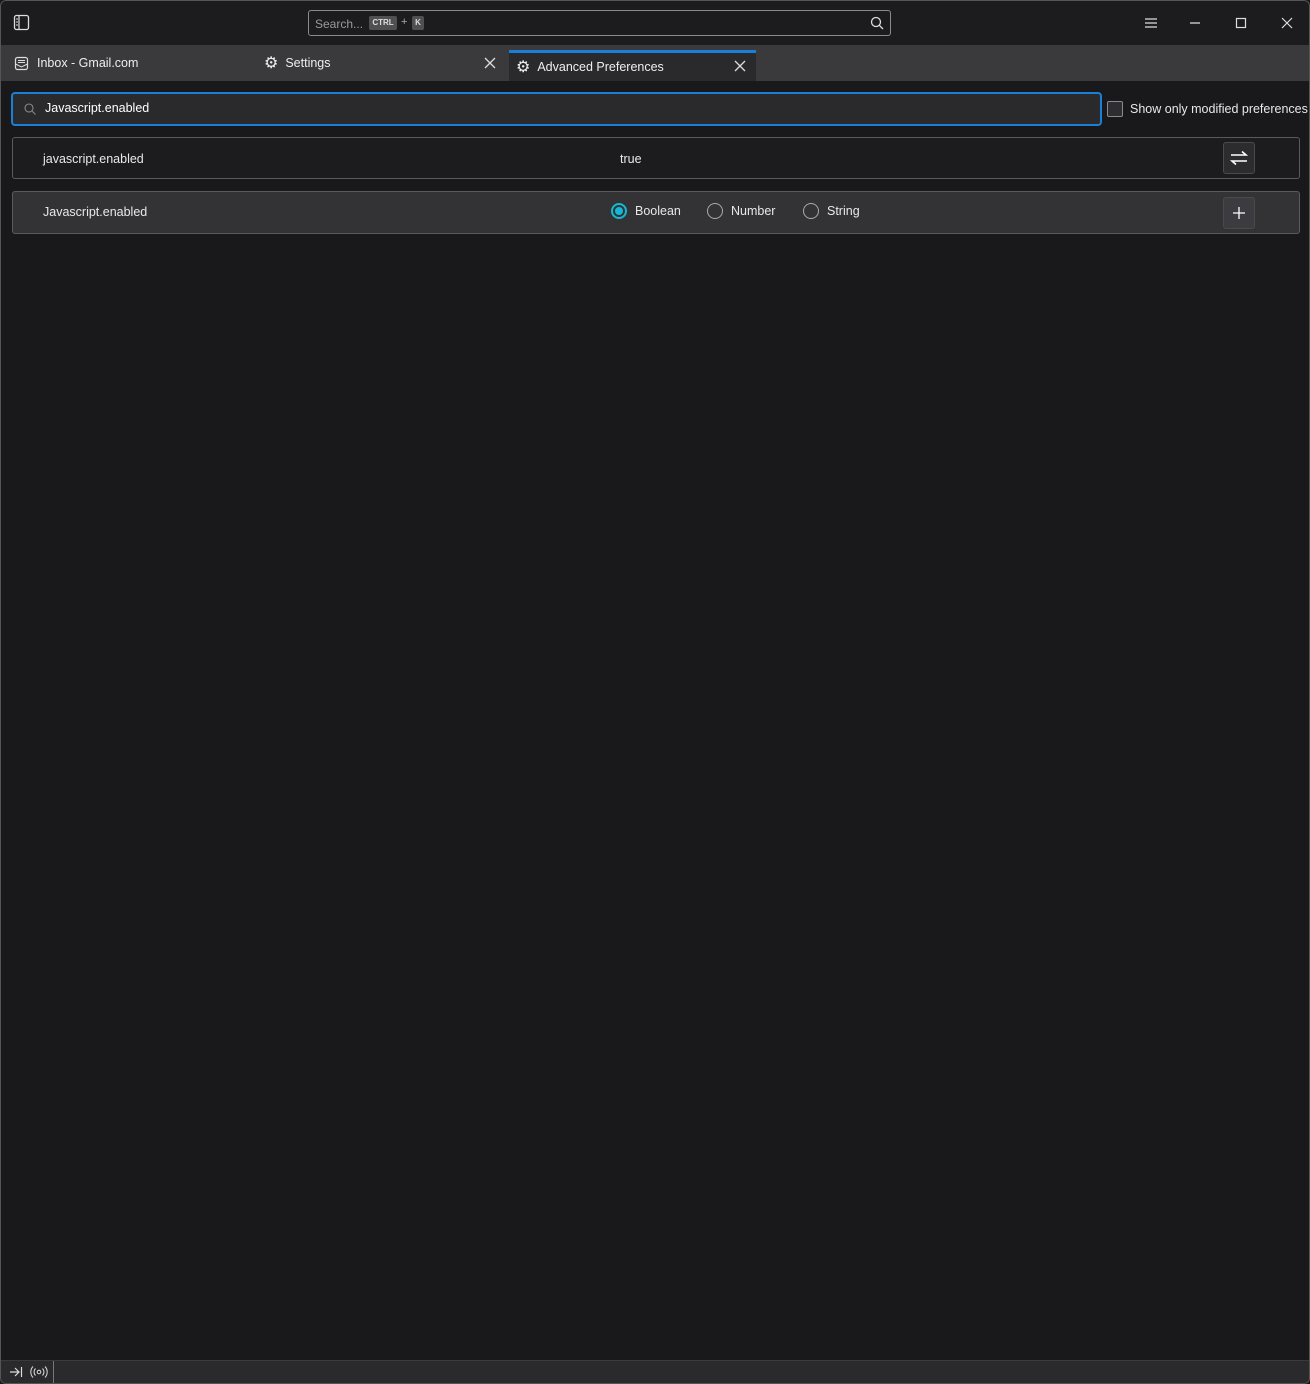 Image resolution: width=1310 pixels, height=1384 pixels. Describe the element at coordinates (88, 63) in the screenshot. I see `tab-label: Inbox - Gmail.com` at that location.